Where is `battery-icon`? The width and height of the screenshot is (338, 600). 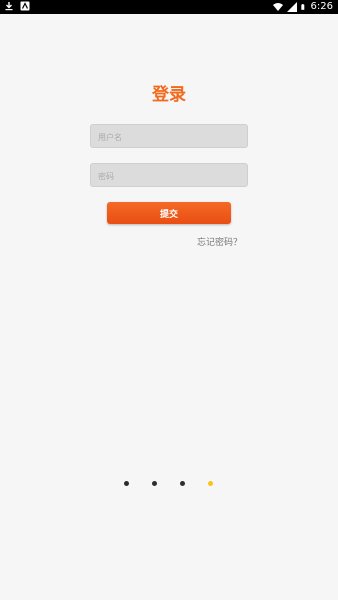
battery-icon is located at coordinates (302, 7).